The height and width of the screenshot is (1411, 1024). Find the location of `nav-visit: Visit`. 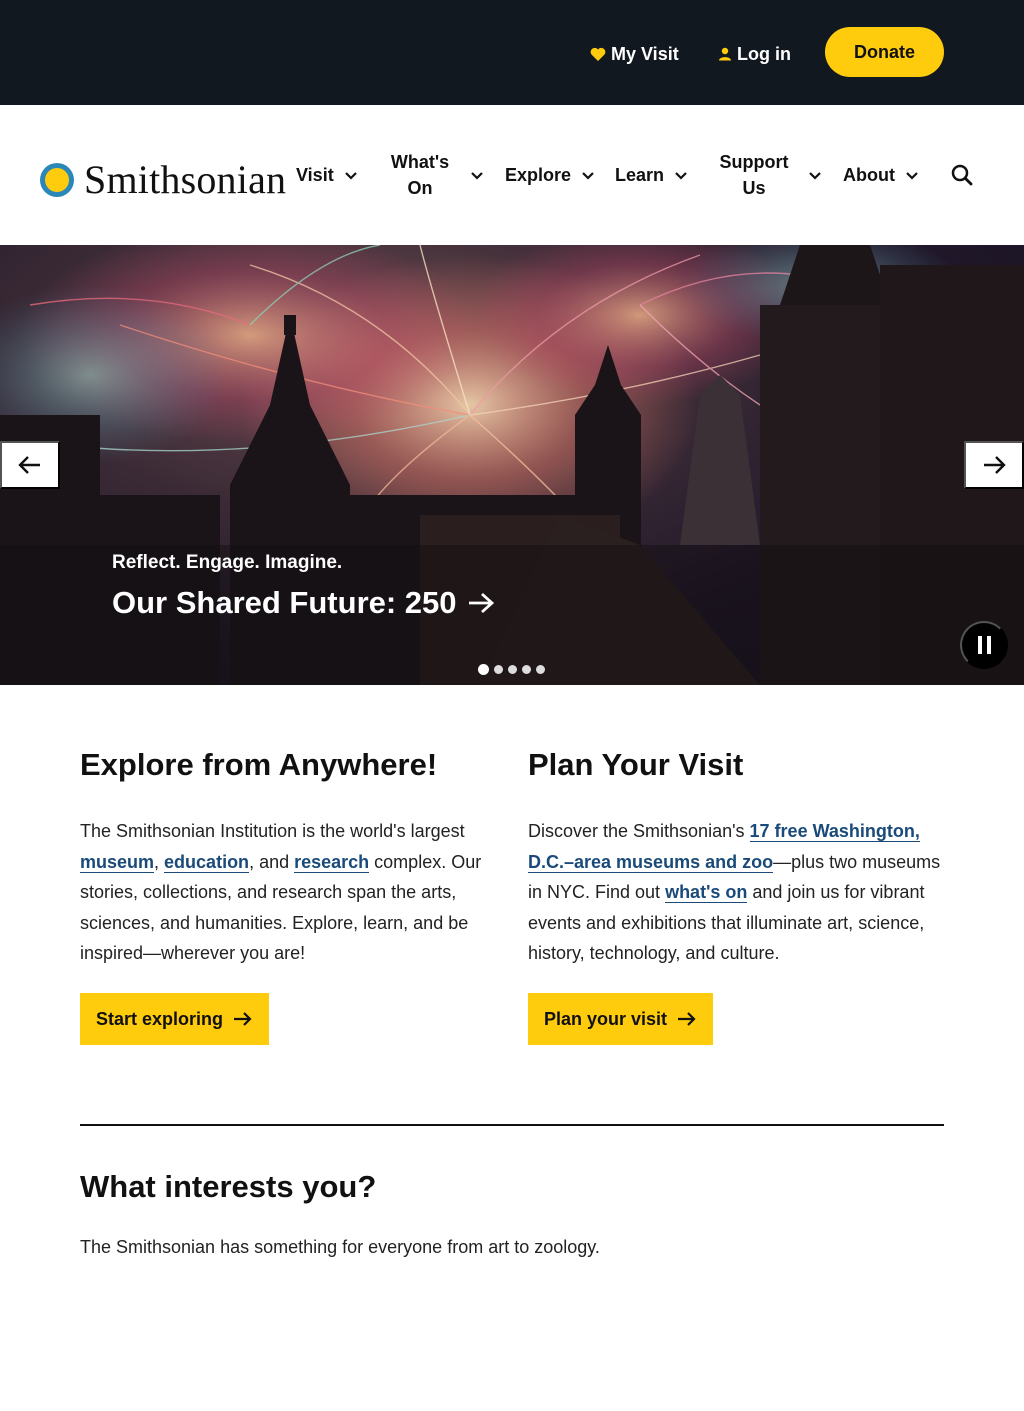

nav-visit: Visit is located at coordinates (327, 175).